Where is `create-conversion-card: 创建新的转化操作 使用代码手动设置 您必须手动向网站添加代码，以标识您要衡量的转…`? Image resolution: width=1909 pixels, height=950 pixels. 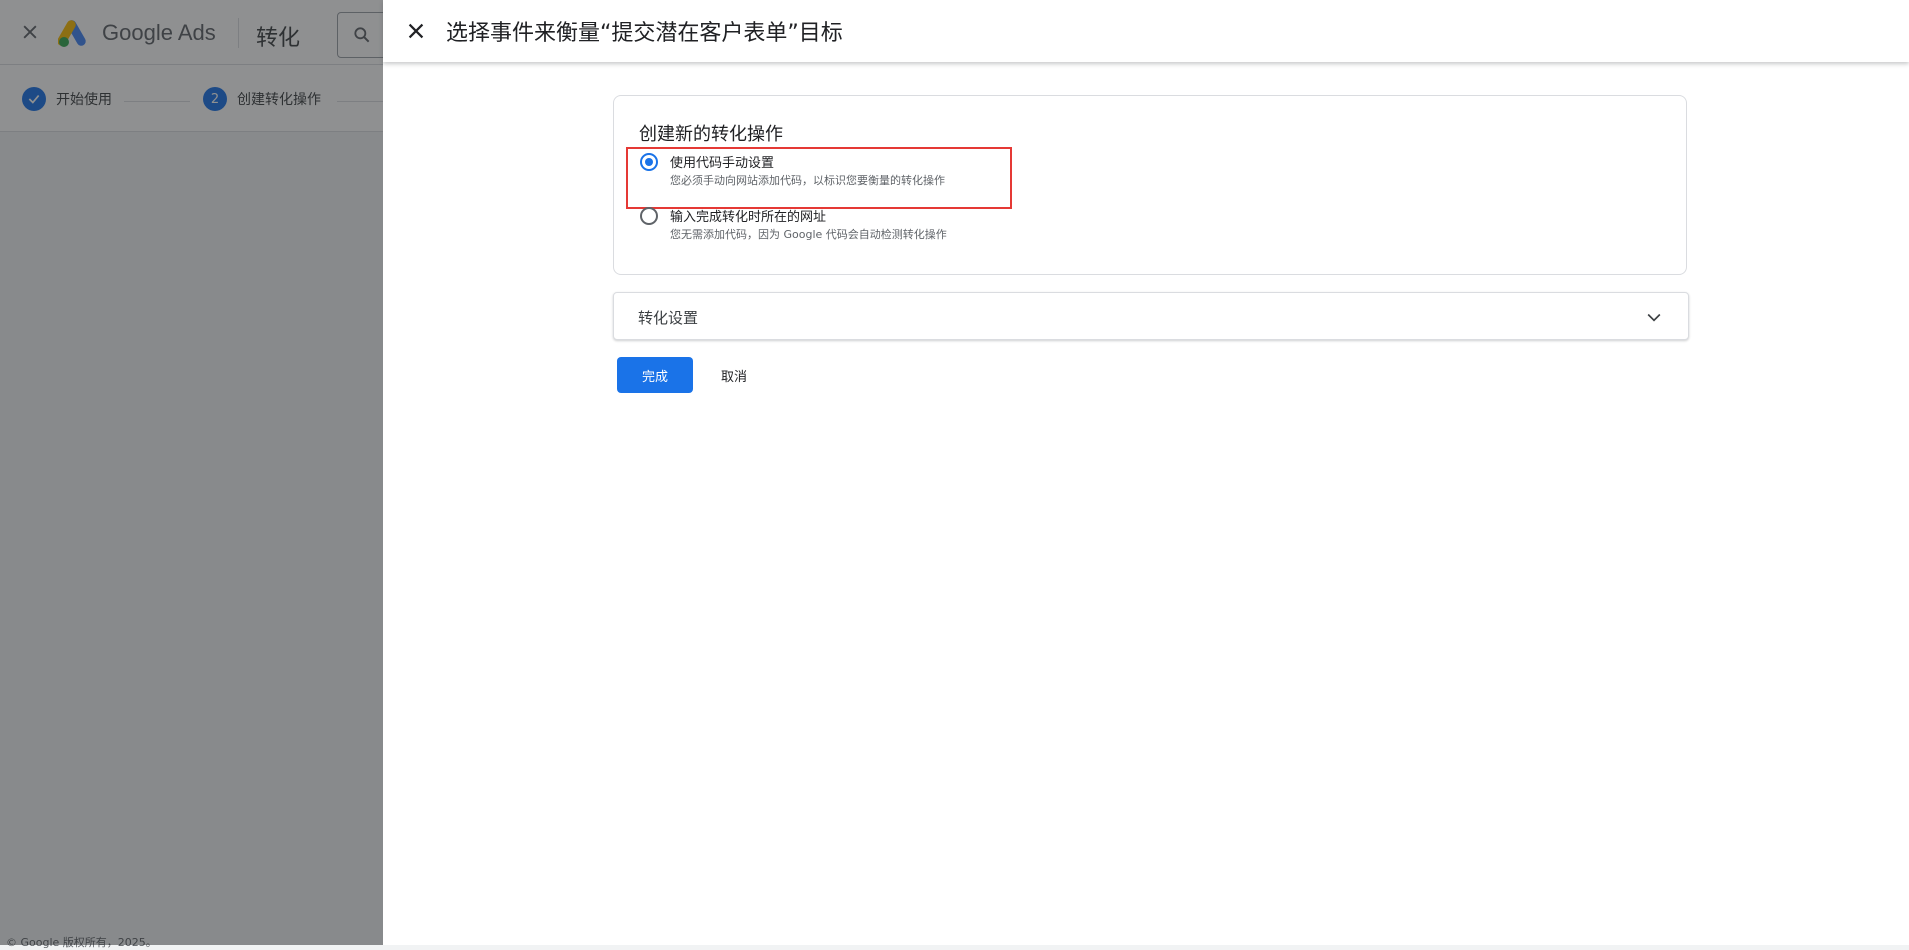 create-conversion-card: 创建新的转化操作 使用代码手动设置 您必须手动向网站添加代码，以标识您要衡量的转… is located at coordinates (1150, 185).